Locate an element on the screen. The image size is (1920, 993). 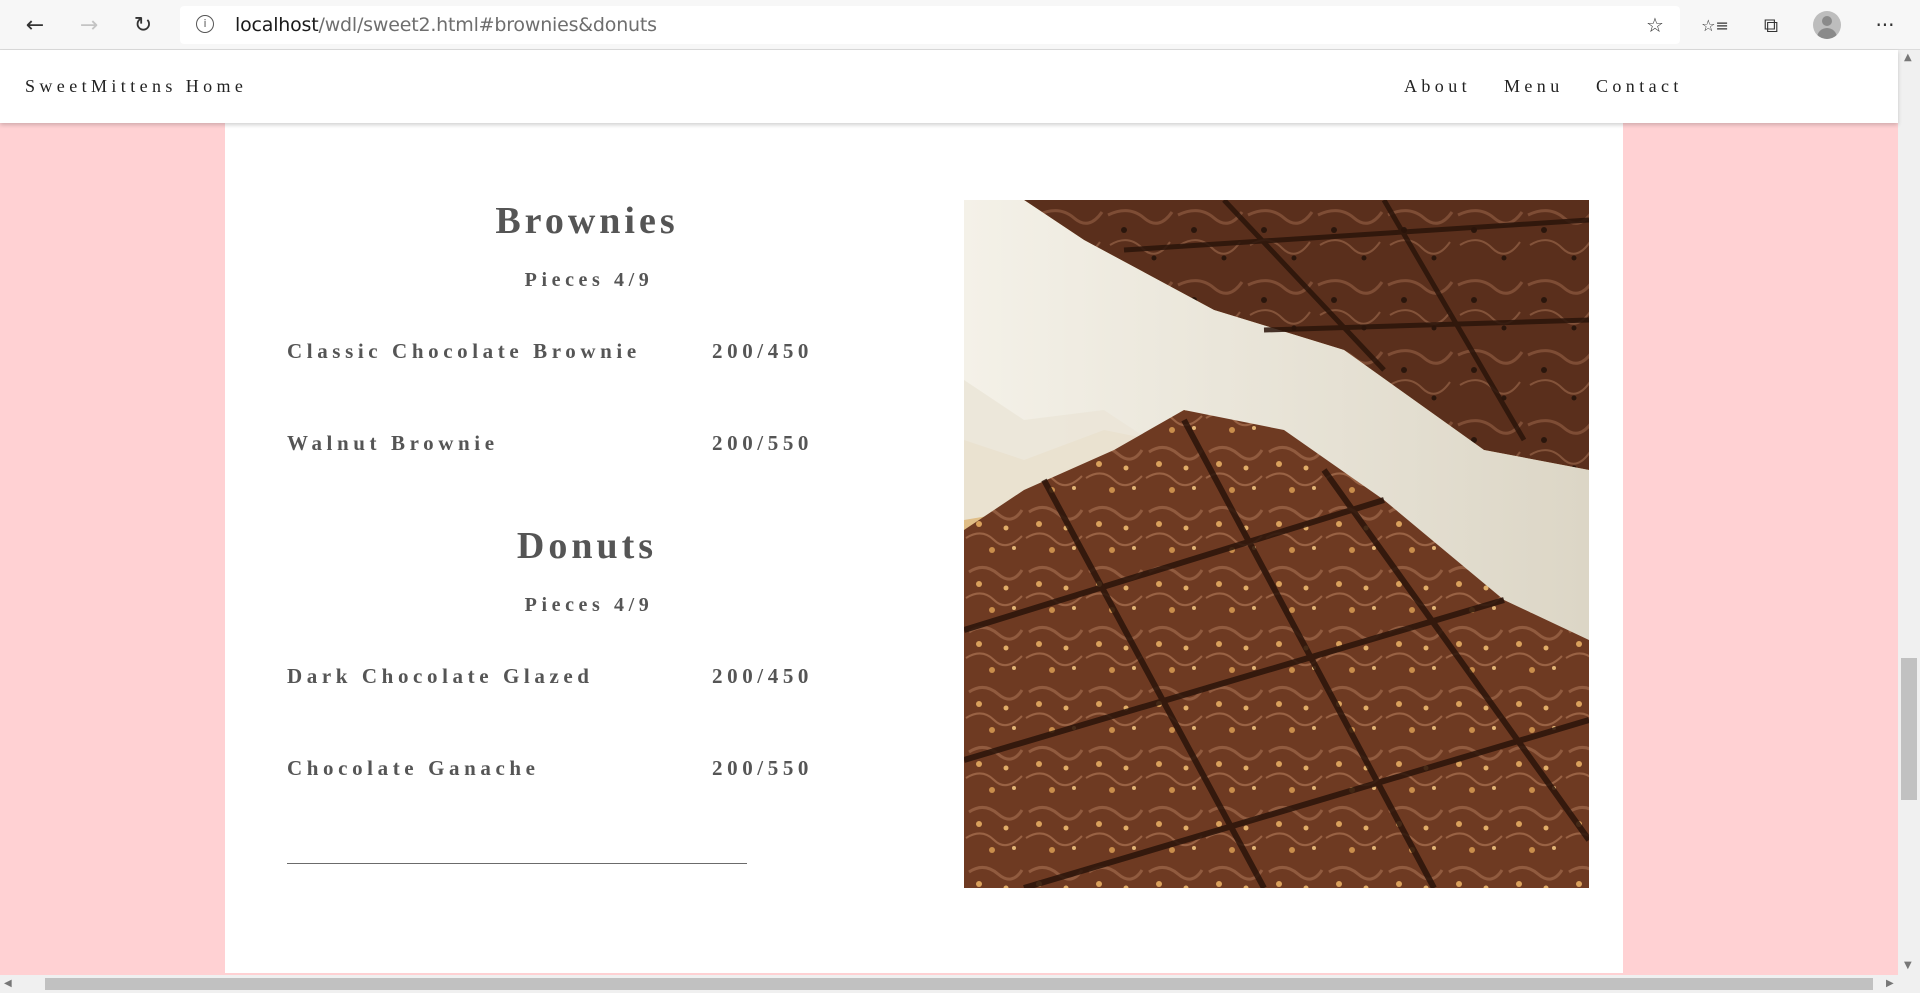
menu-item-name: Chocolate Ganache is located at coordinates (413, 768).